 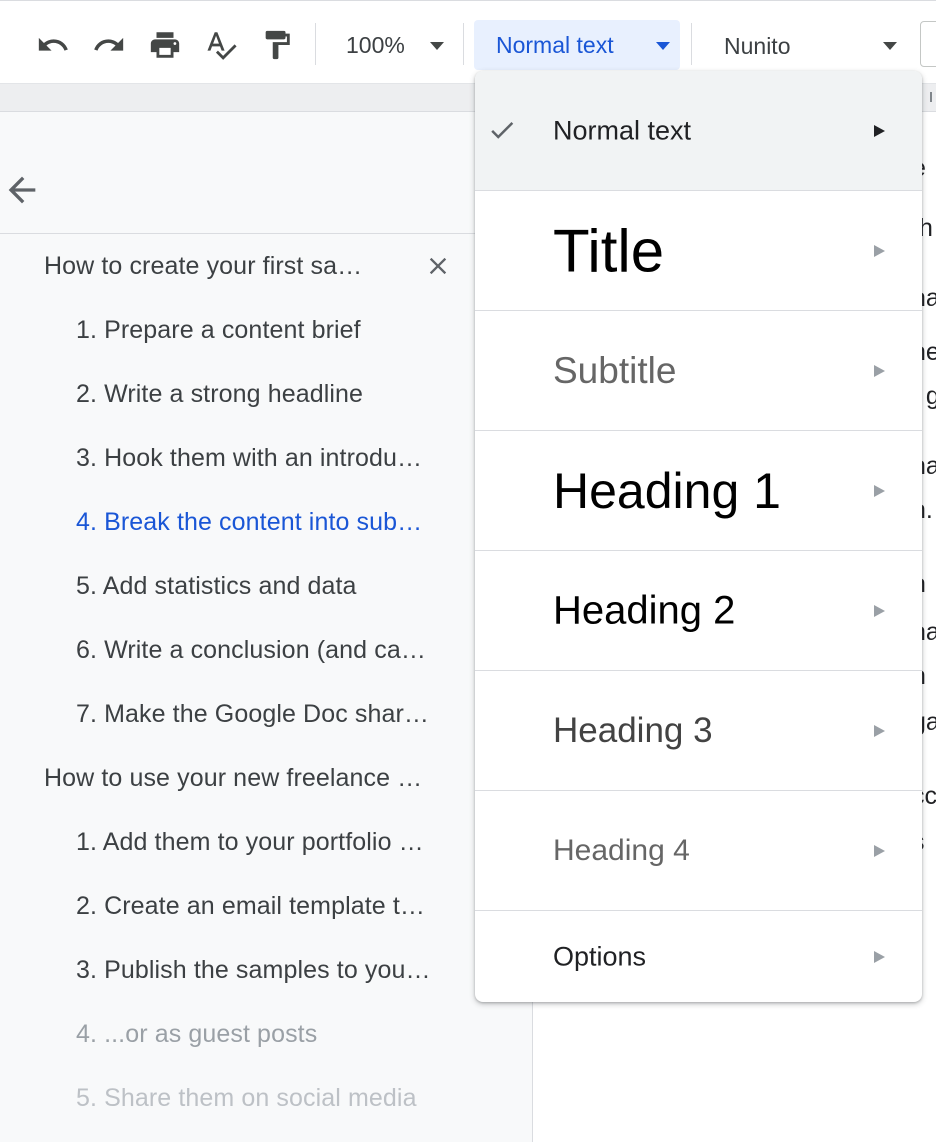 I want to click on print-button, so click(x=165, y=45).